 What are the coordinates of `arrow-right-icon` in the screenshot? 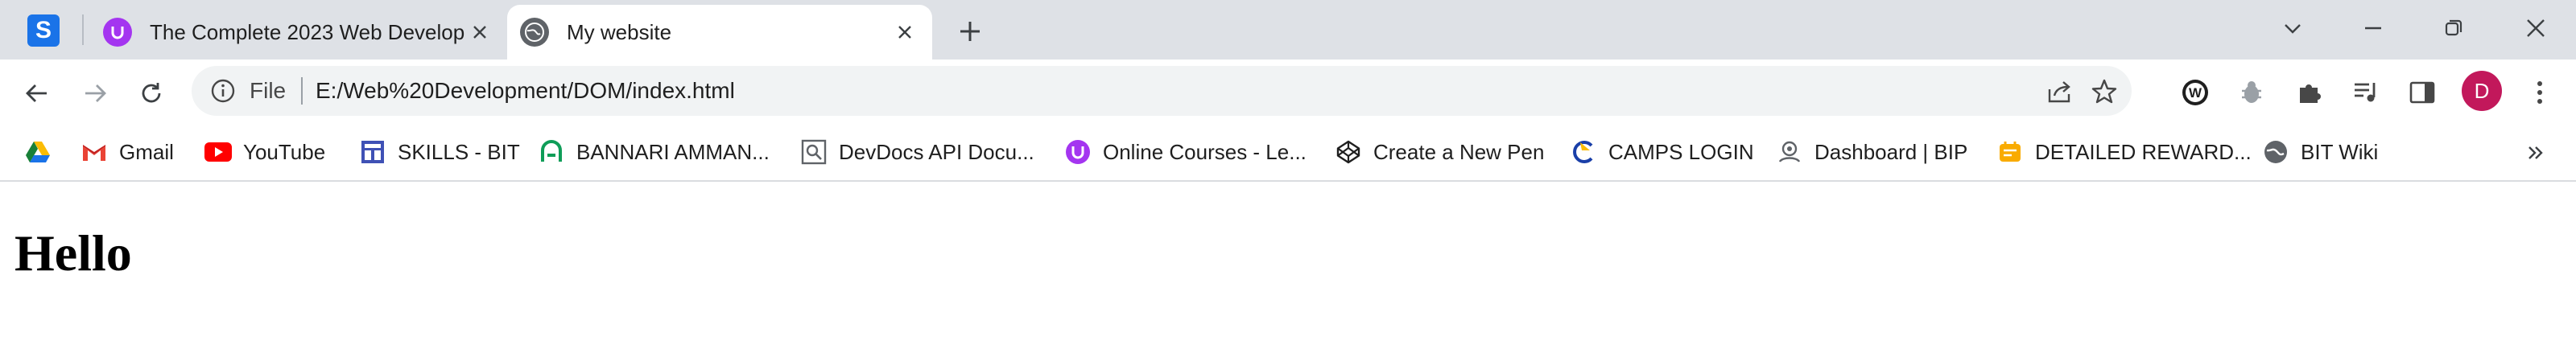 It's located at (95, 93).